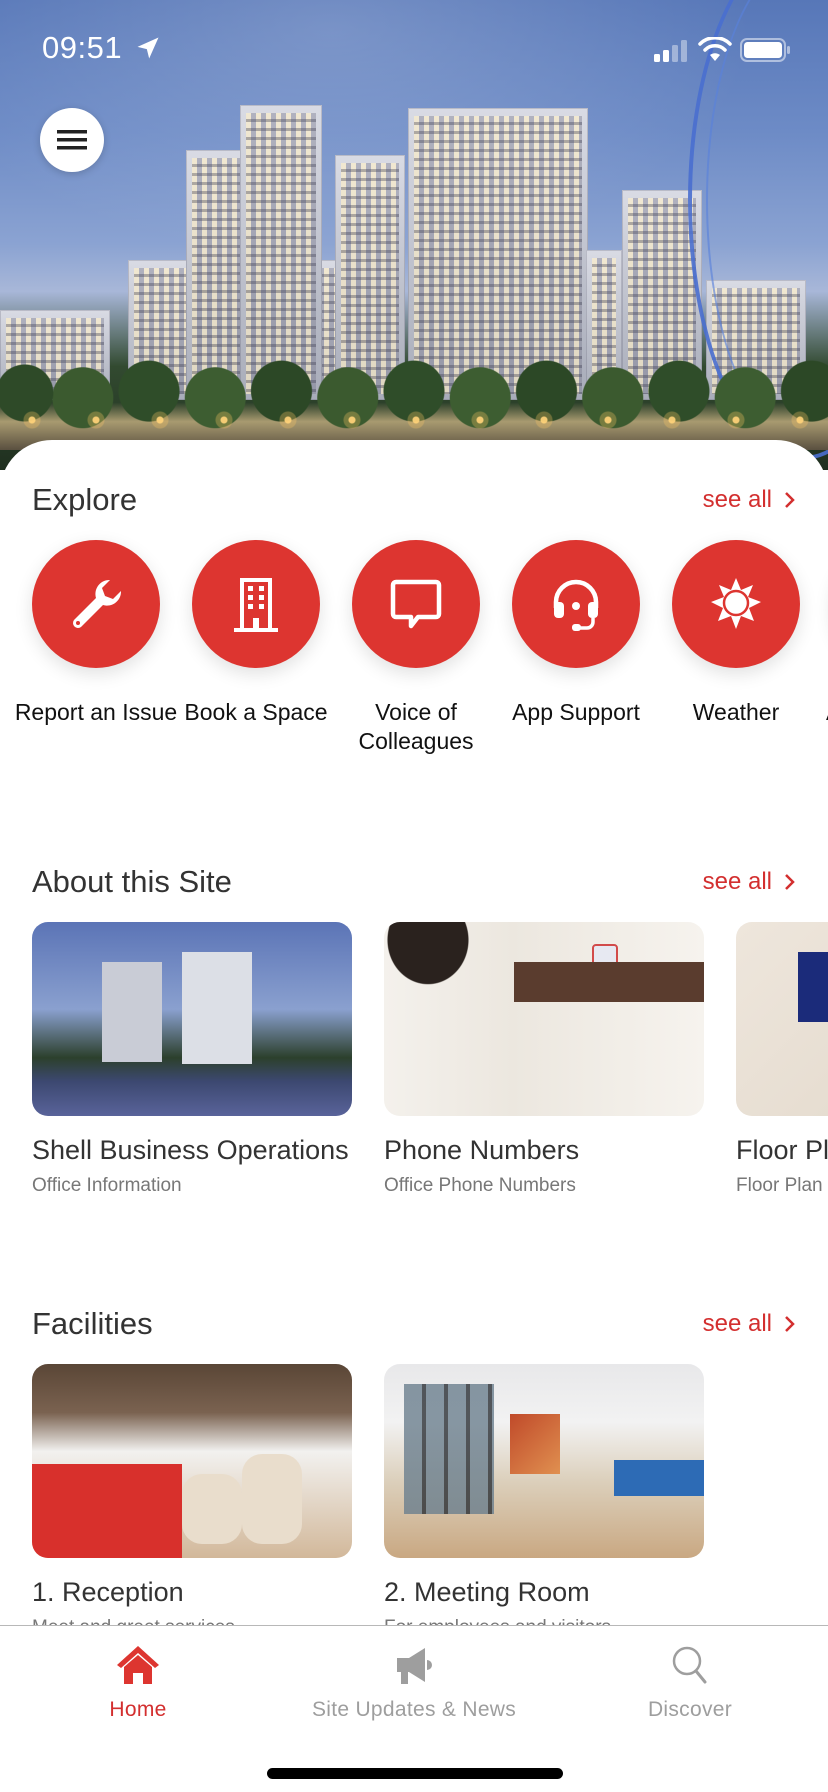  What do you see at coordinates (96, 712) in the screenshot?
I see `explore-label: Report an Issue` at bounding box center [96, 712].